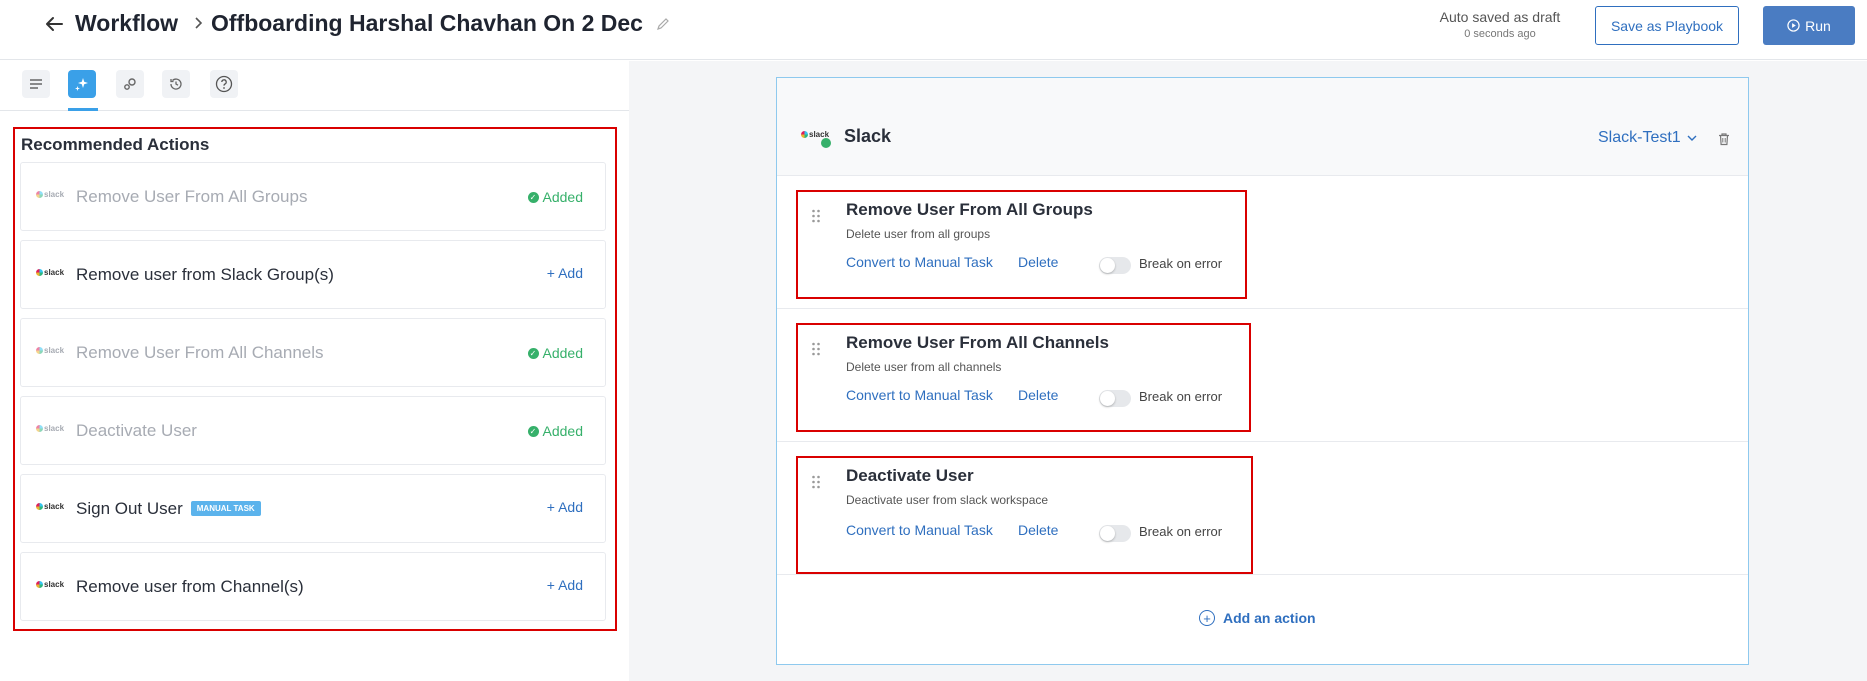  What do you see at coordinates (947, 500) in the screenshot?
I see `action-description: Deactivate user from slack workspace` at bounding box center [947, 500].